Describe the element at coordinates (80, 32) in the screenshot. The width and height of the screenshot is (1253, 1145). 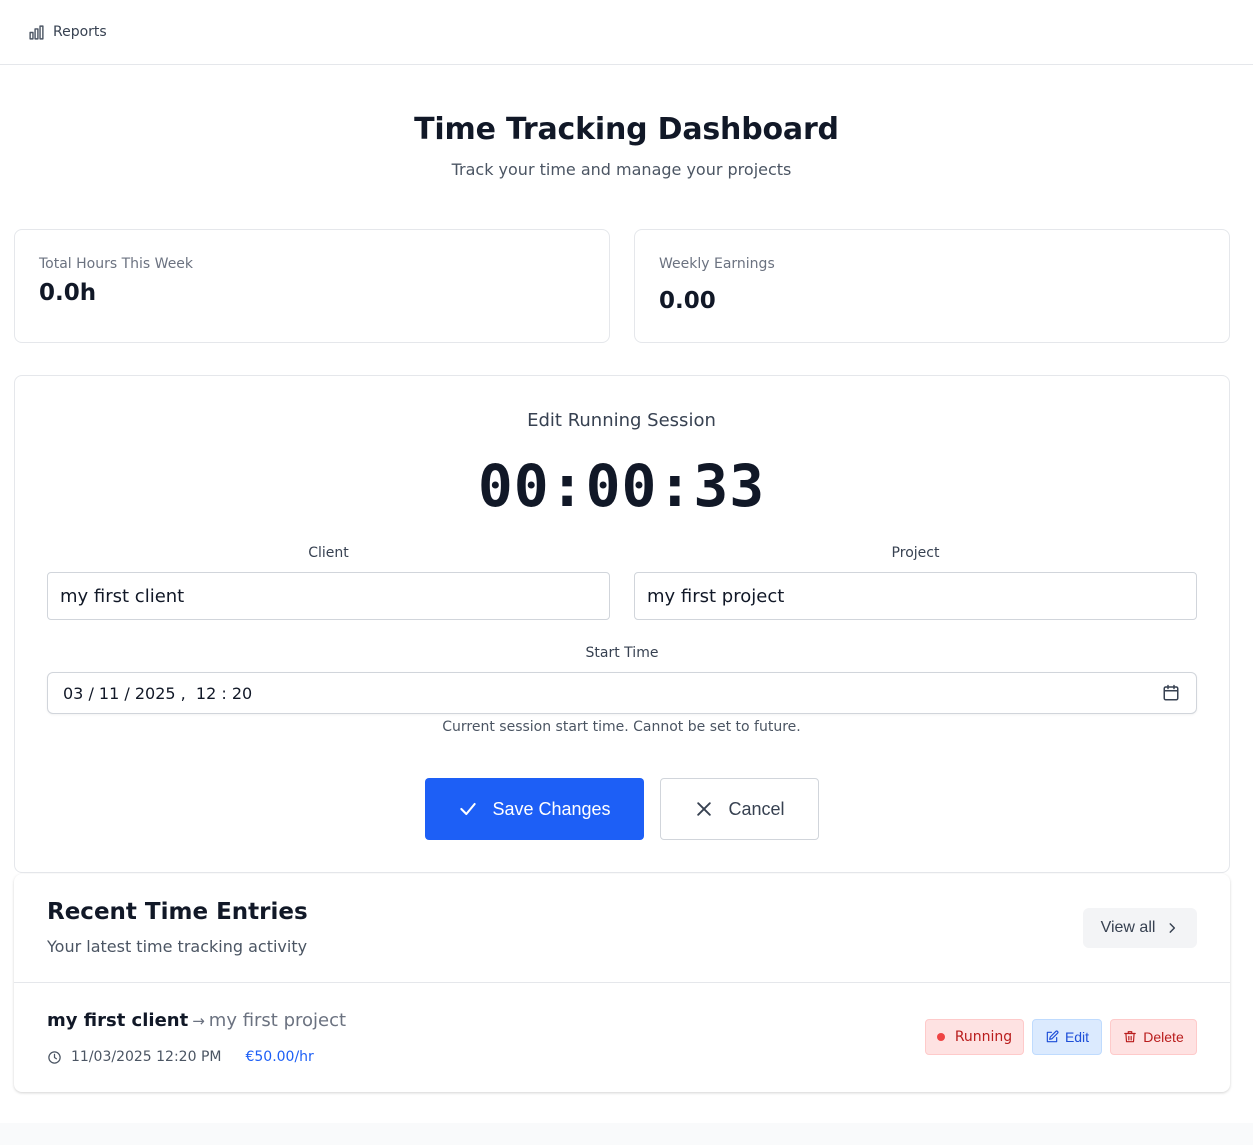
I see `nav-item-reports-label: Reports` at that location.